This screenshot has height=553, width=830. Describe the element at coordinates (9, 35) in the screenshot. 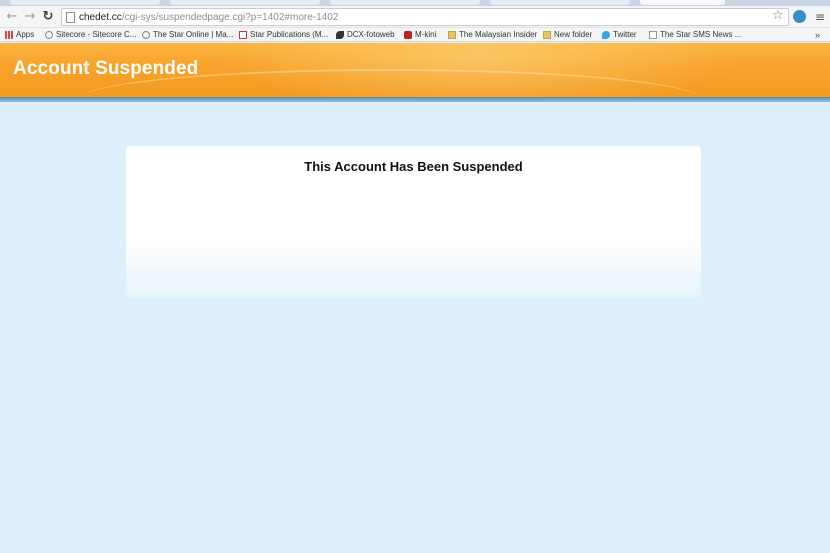

I see `apps-grid-icon` at that location.